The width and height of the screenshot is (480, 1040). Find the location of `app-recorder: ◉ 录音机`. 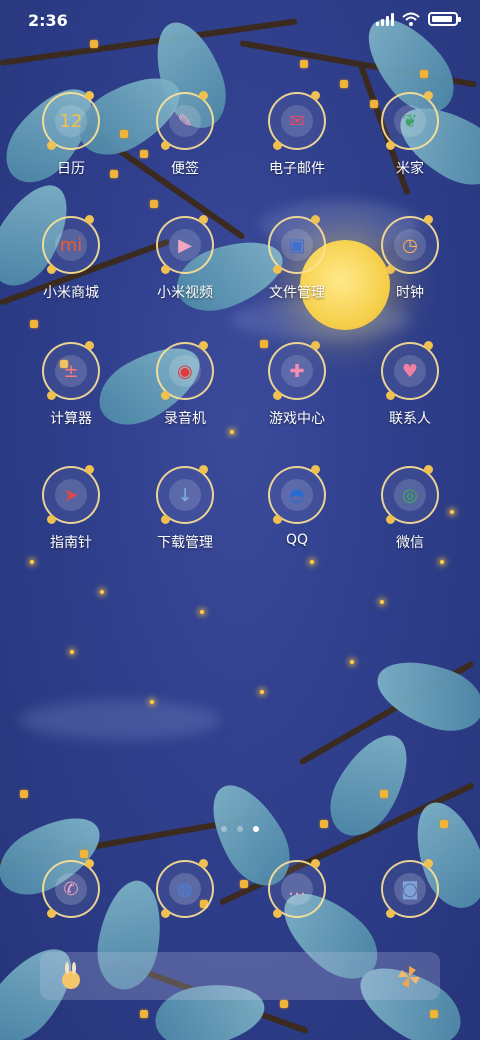

app-recorder: ◉ 录音机 is located at coordinates (185, 384).